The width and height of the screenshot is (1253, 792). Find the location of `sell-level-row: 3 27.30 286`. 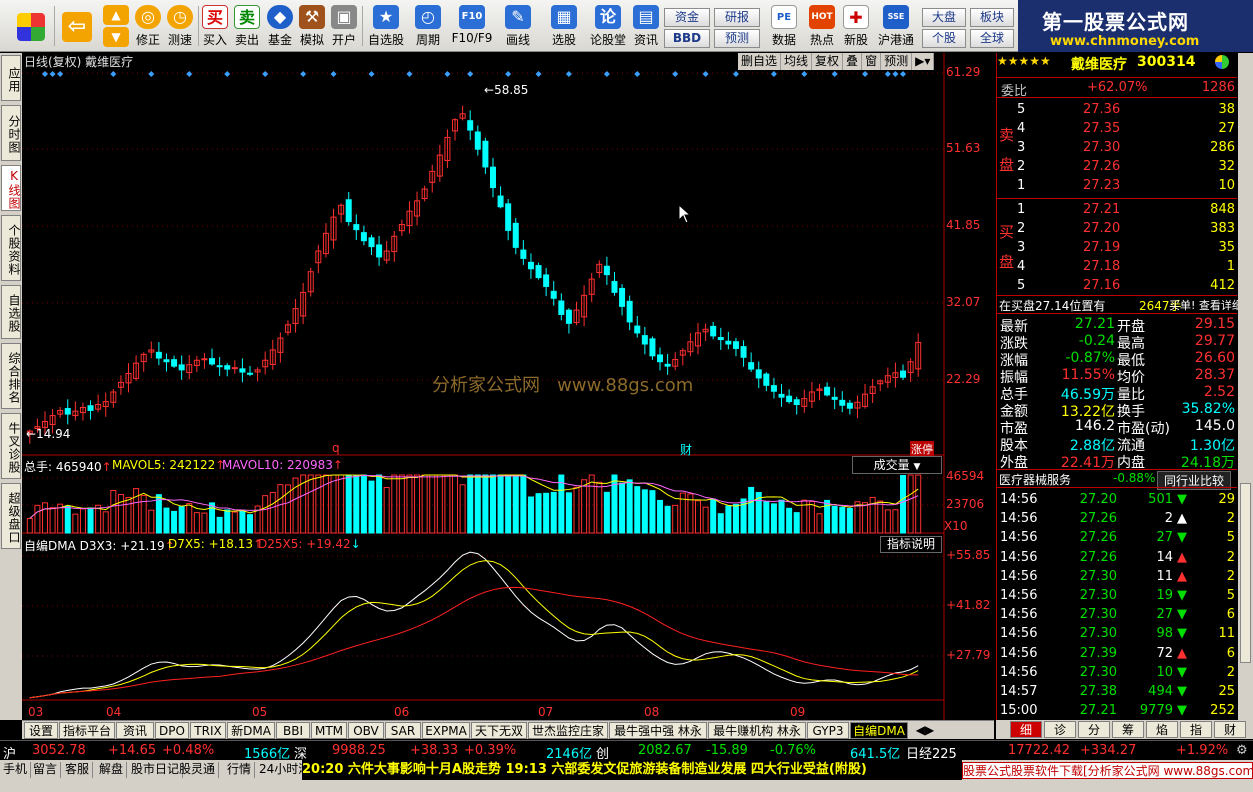

sell-level-row: 3 27.30 286 is located at coordinates (1117, 149).